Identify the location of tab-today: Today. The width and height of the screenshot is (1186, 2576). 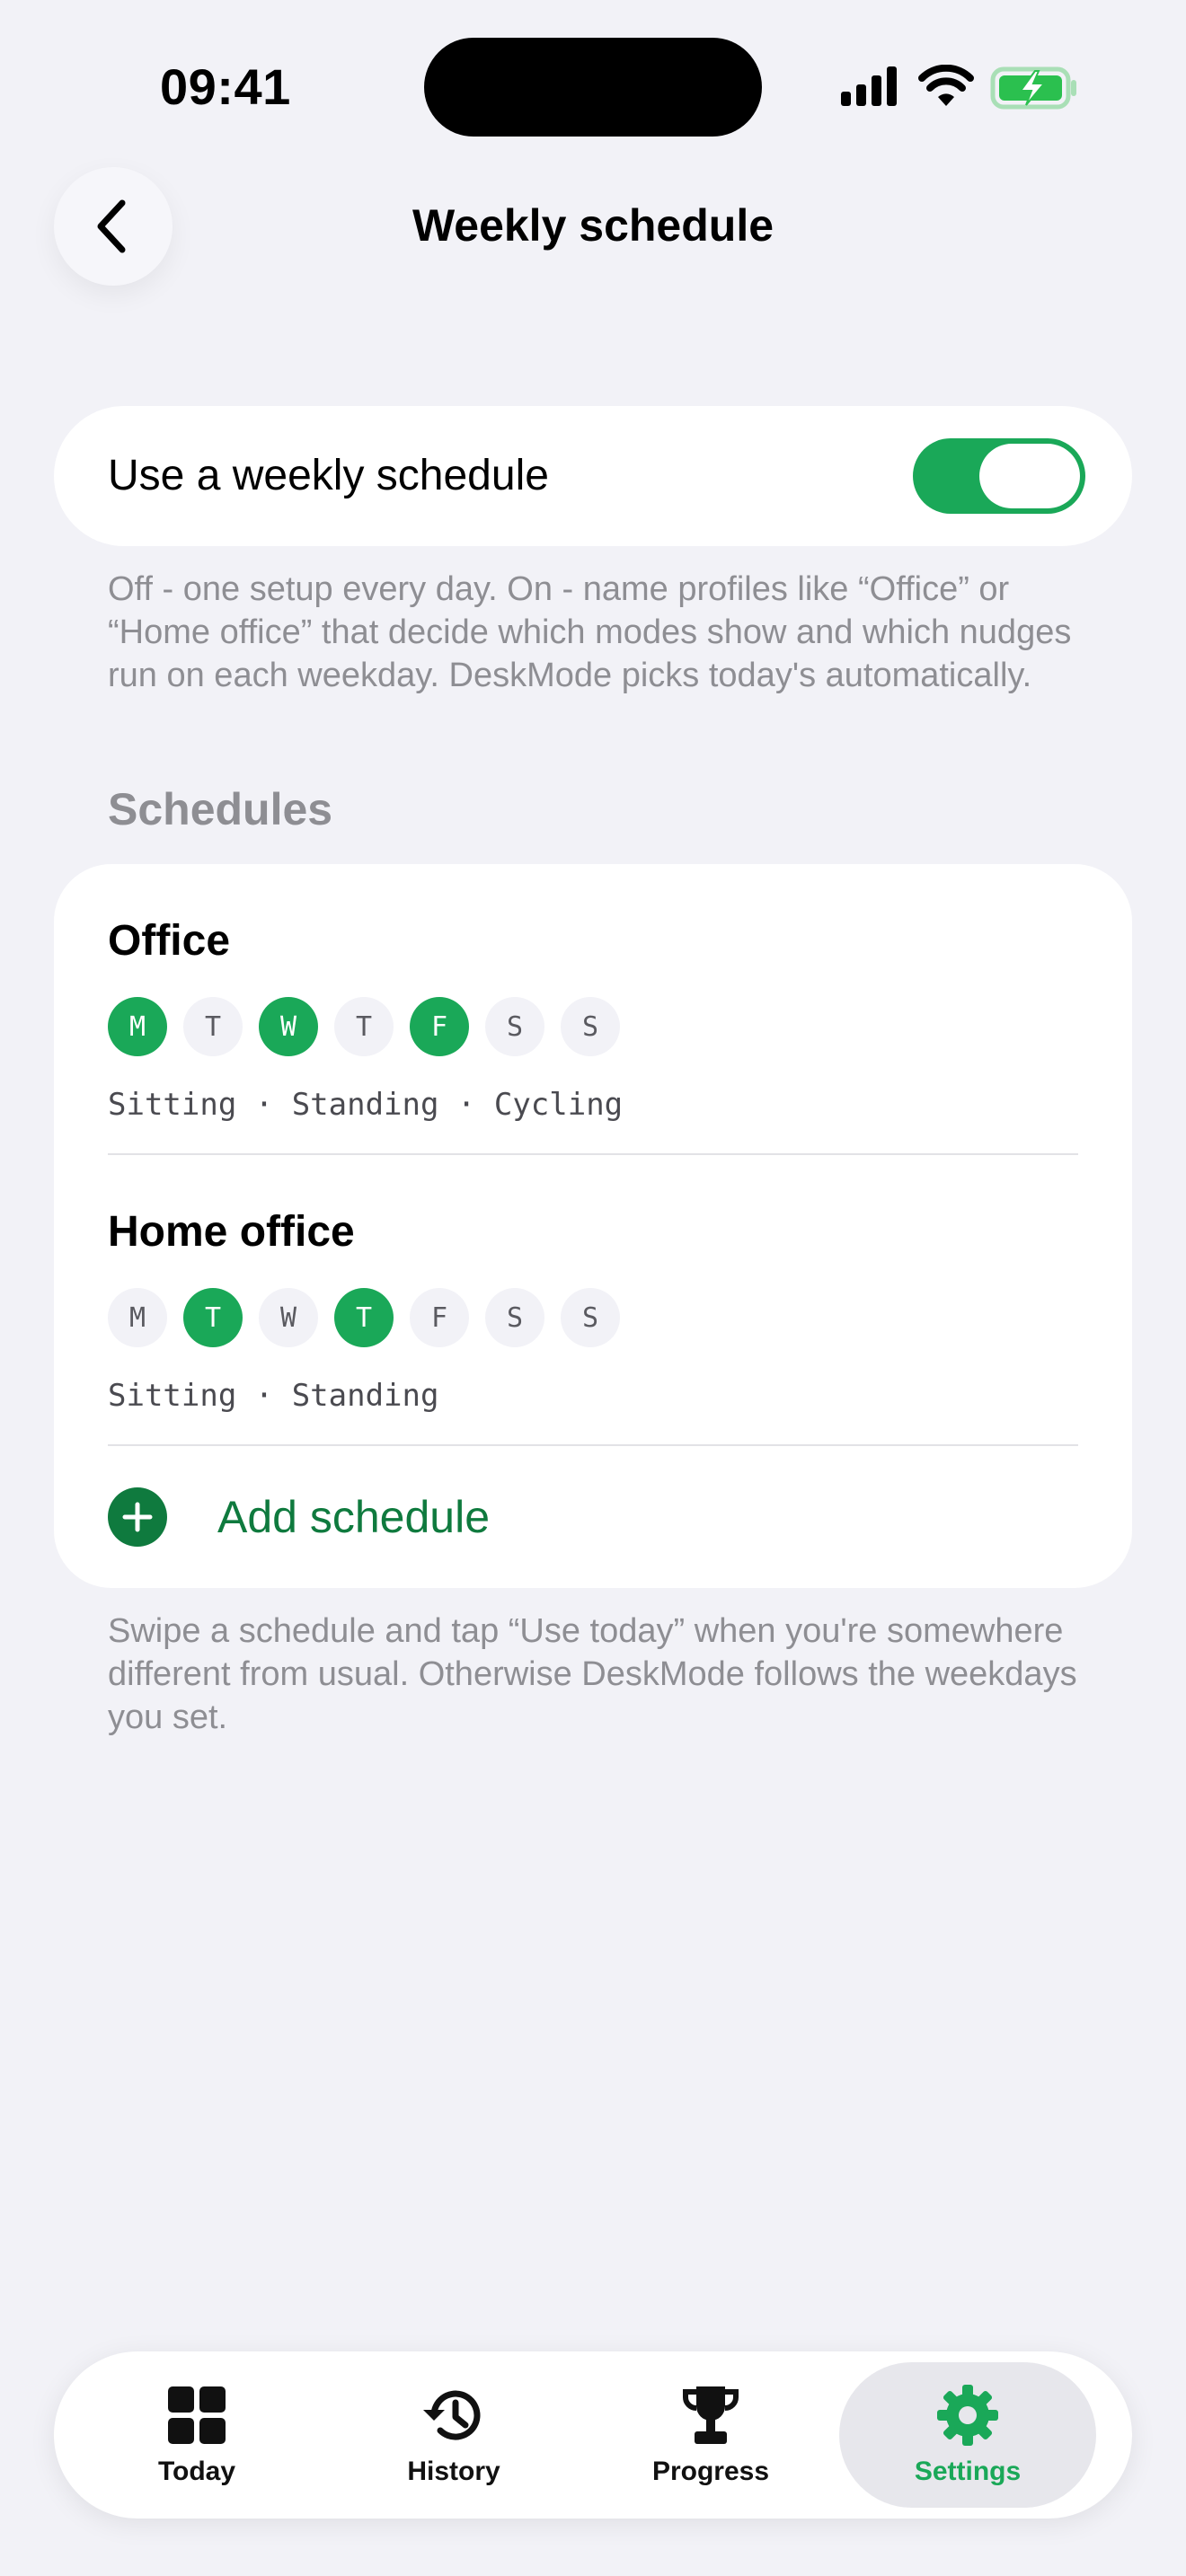
(196, 2435).